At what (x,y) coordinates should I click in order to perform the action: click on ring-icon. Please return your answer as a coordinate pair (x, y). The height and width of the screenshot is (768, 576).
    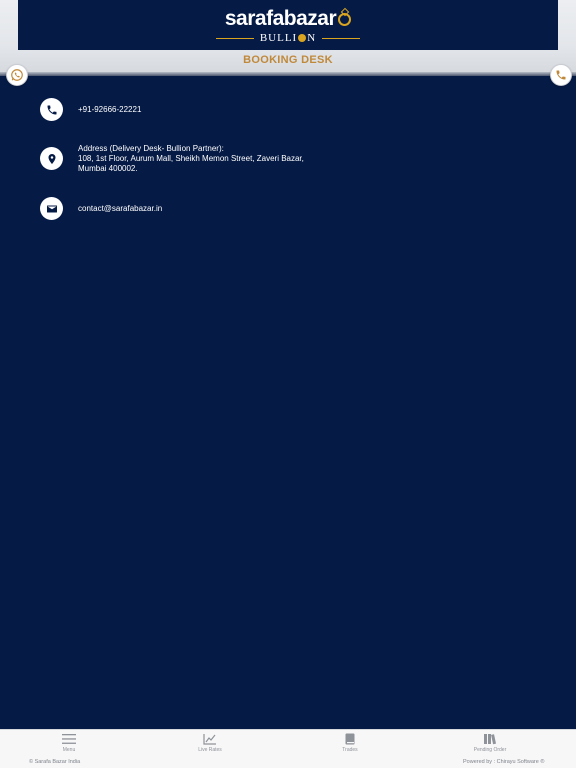
    Looking at the image, I should click on (345, 19).